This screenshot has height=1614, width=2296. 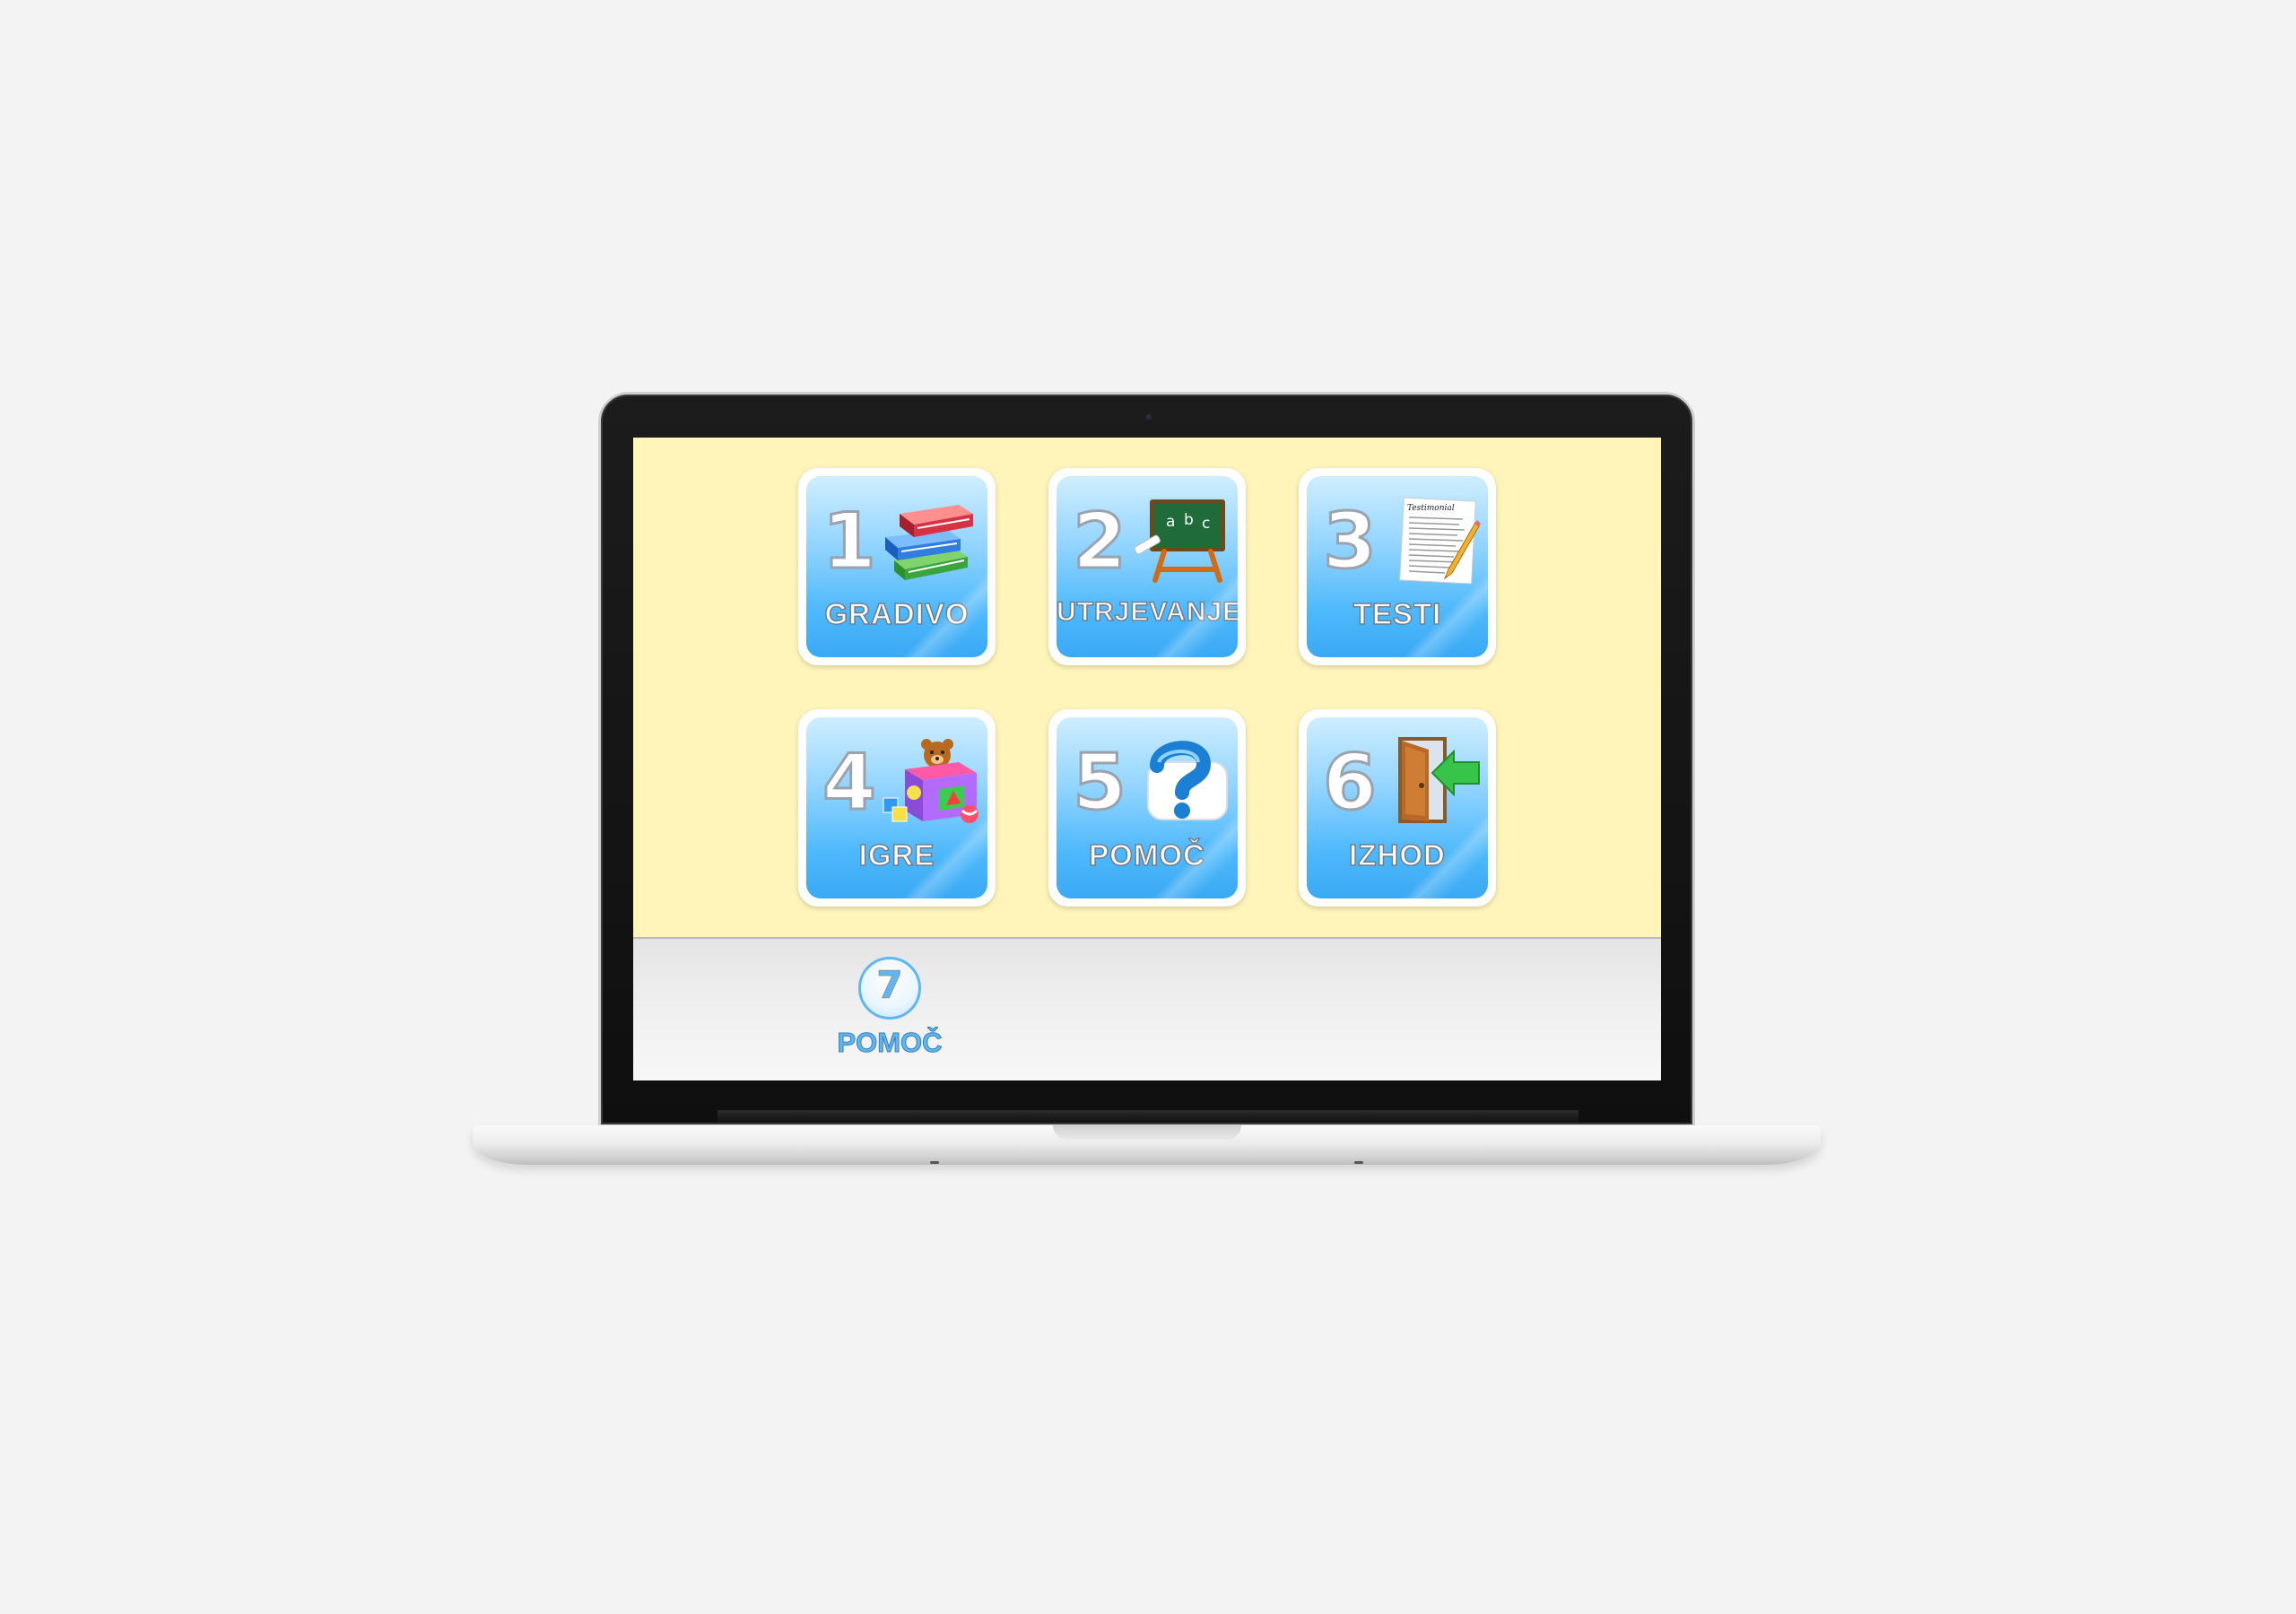 What do you see at coordinates (1100, 783) in the screenshot?
I see `tile-number: 5` at bounding box center [1100, 783].